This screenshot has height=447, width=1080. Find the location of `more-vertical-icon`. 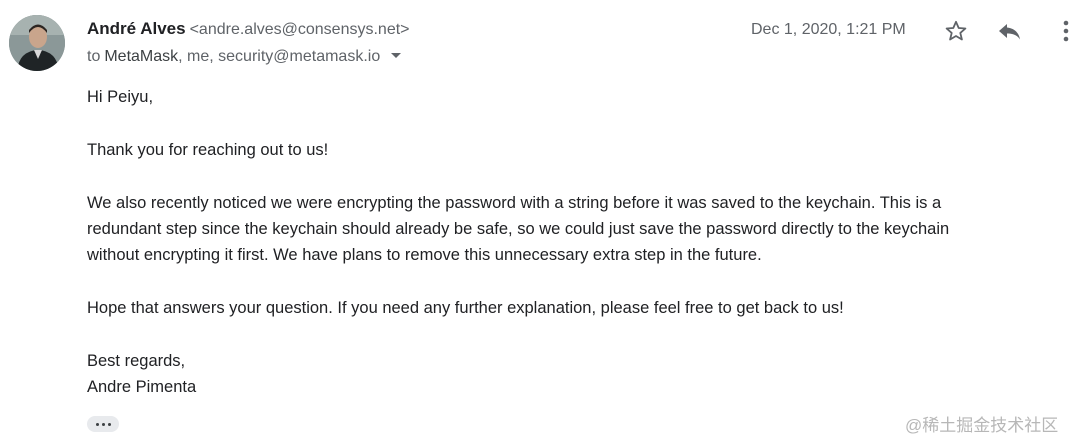

more-vertical-icon is located at coordinates (1066, 31).